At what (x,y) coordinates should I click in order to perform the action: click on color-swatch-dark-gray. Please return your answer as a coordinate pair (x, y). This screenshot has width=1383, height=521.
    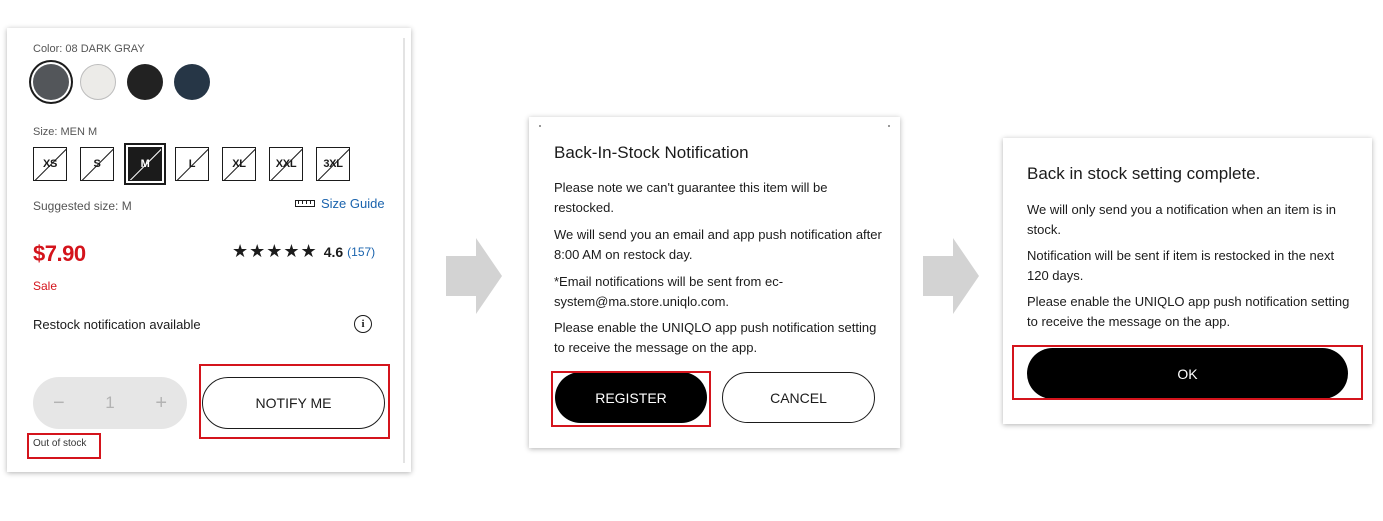
    Looking at the image, I should click on (51, 82).